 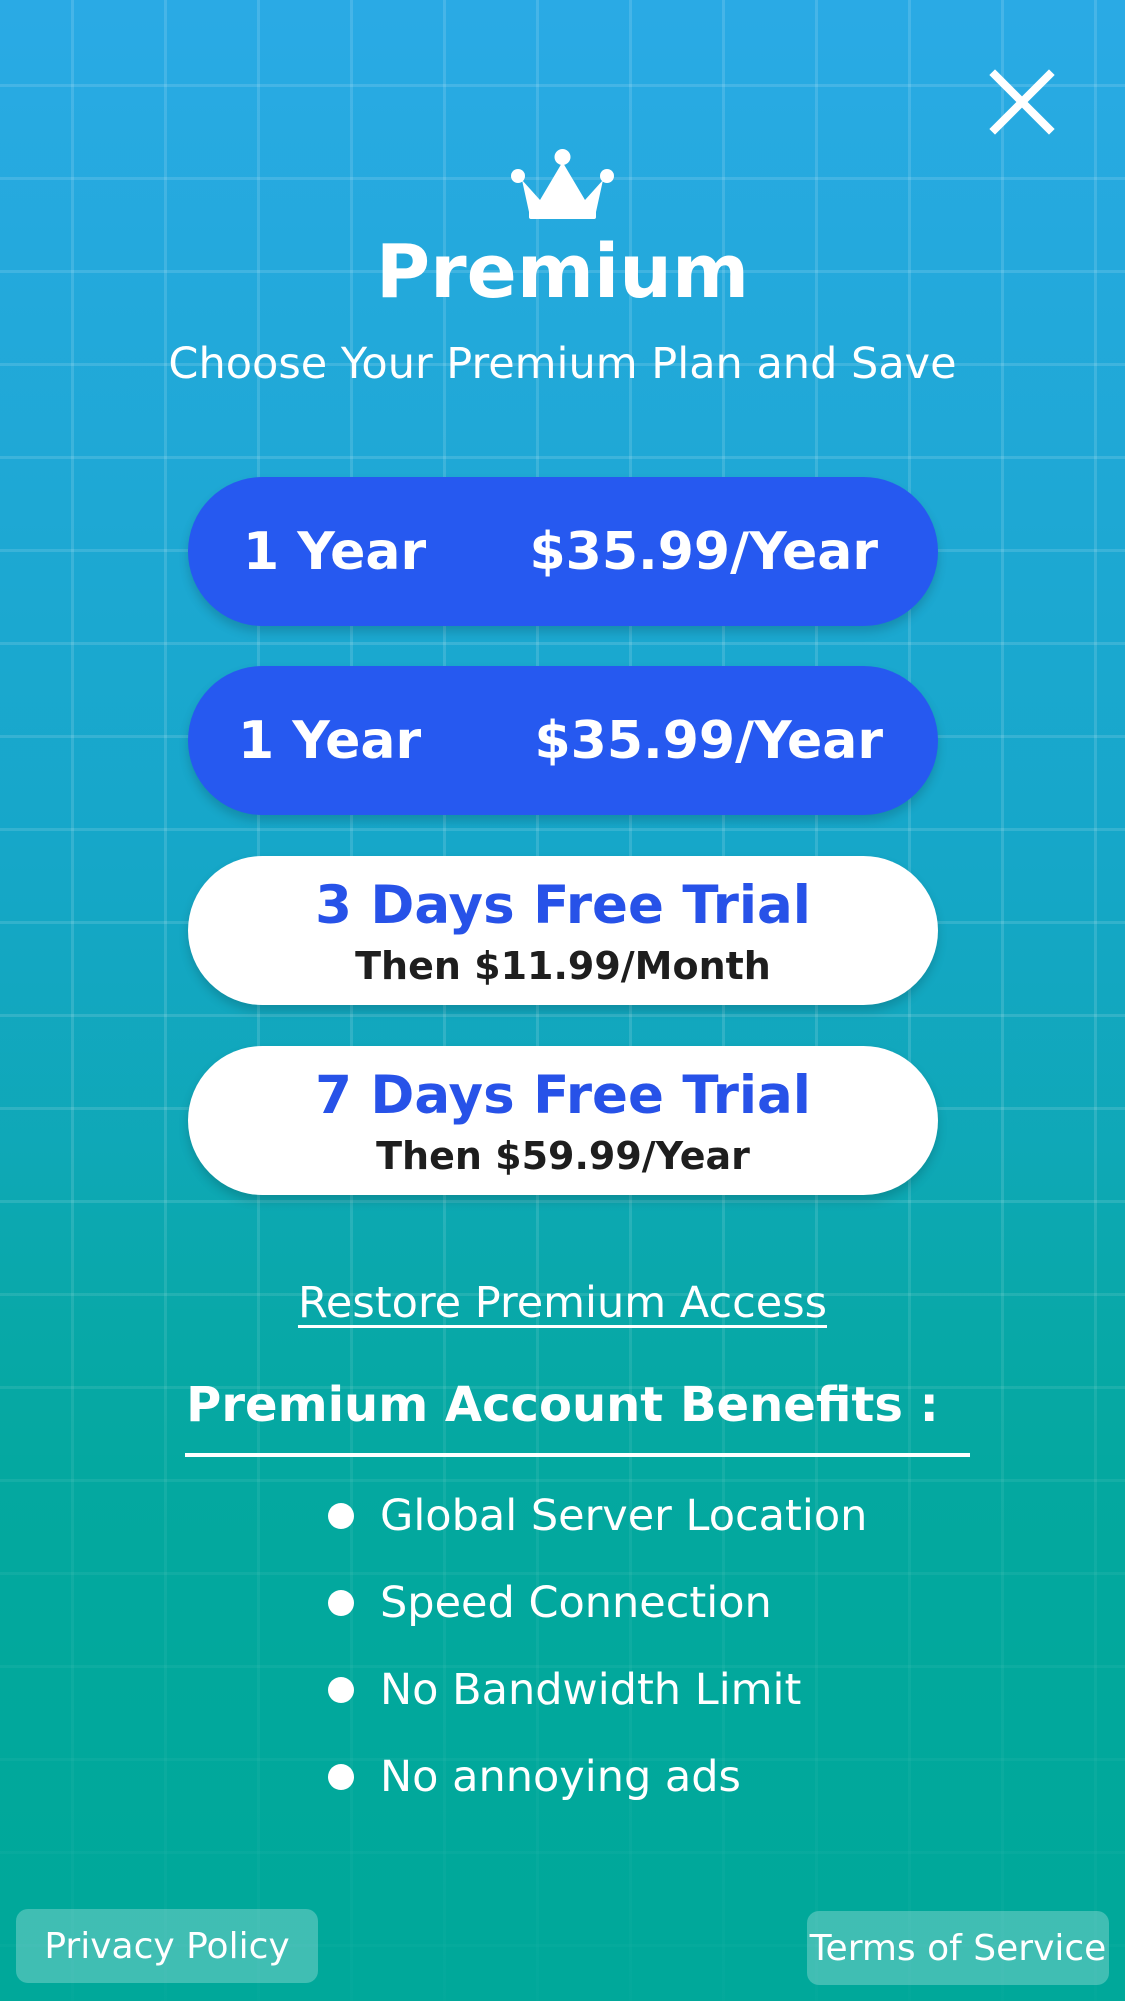 I want to click on benefit-label: Global Server Location, so click(x=624, y=1516).